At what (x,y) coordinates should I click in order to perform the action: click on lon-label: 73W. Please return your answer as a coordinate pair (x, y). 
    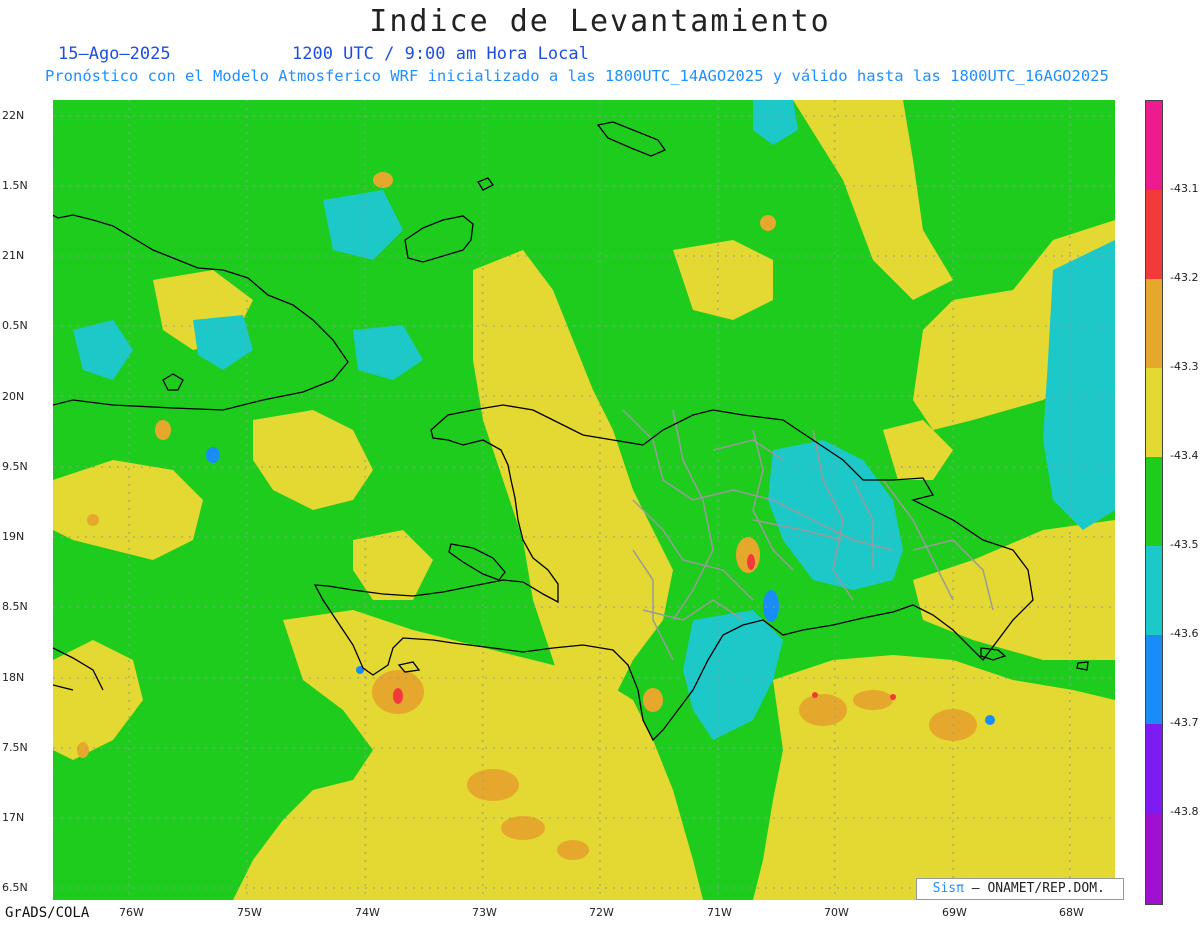
    Looking at the image, I should click on (484, 912).